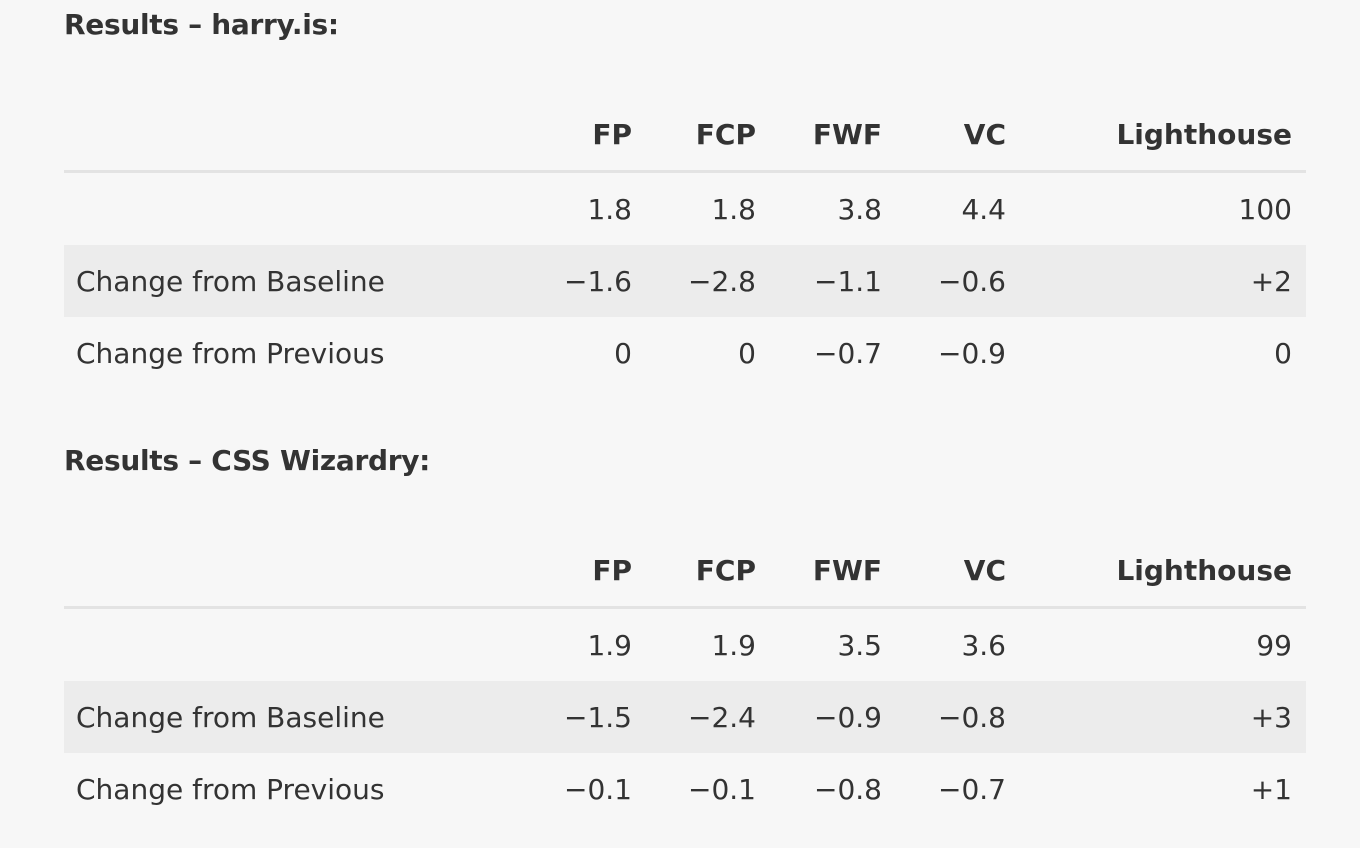  I want to click on cell-lighthouse: +1, so click(1271, 789).